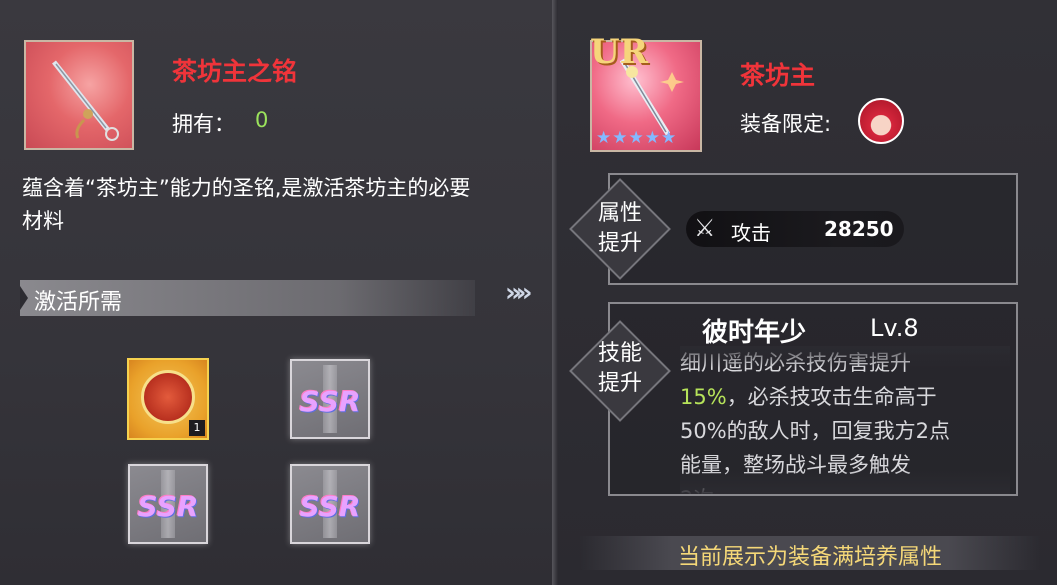 The width and height of the screenshot is (1057, 585). I want to click on item-icon, so click(79, 95).